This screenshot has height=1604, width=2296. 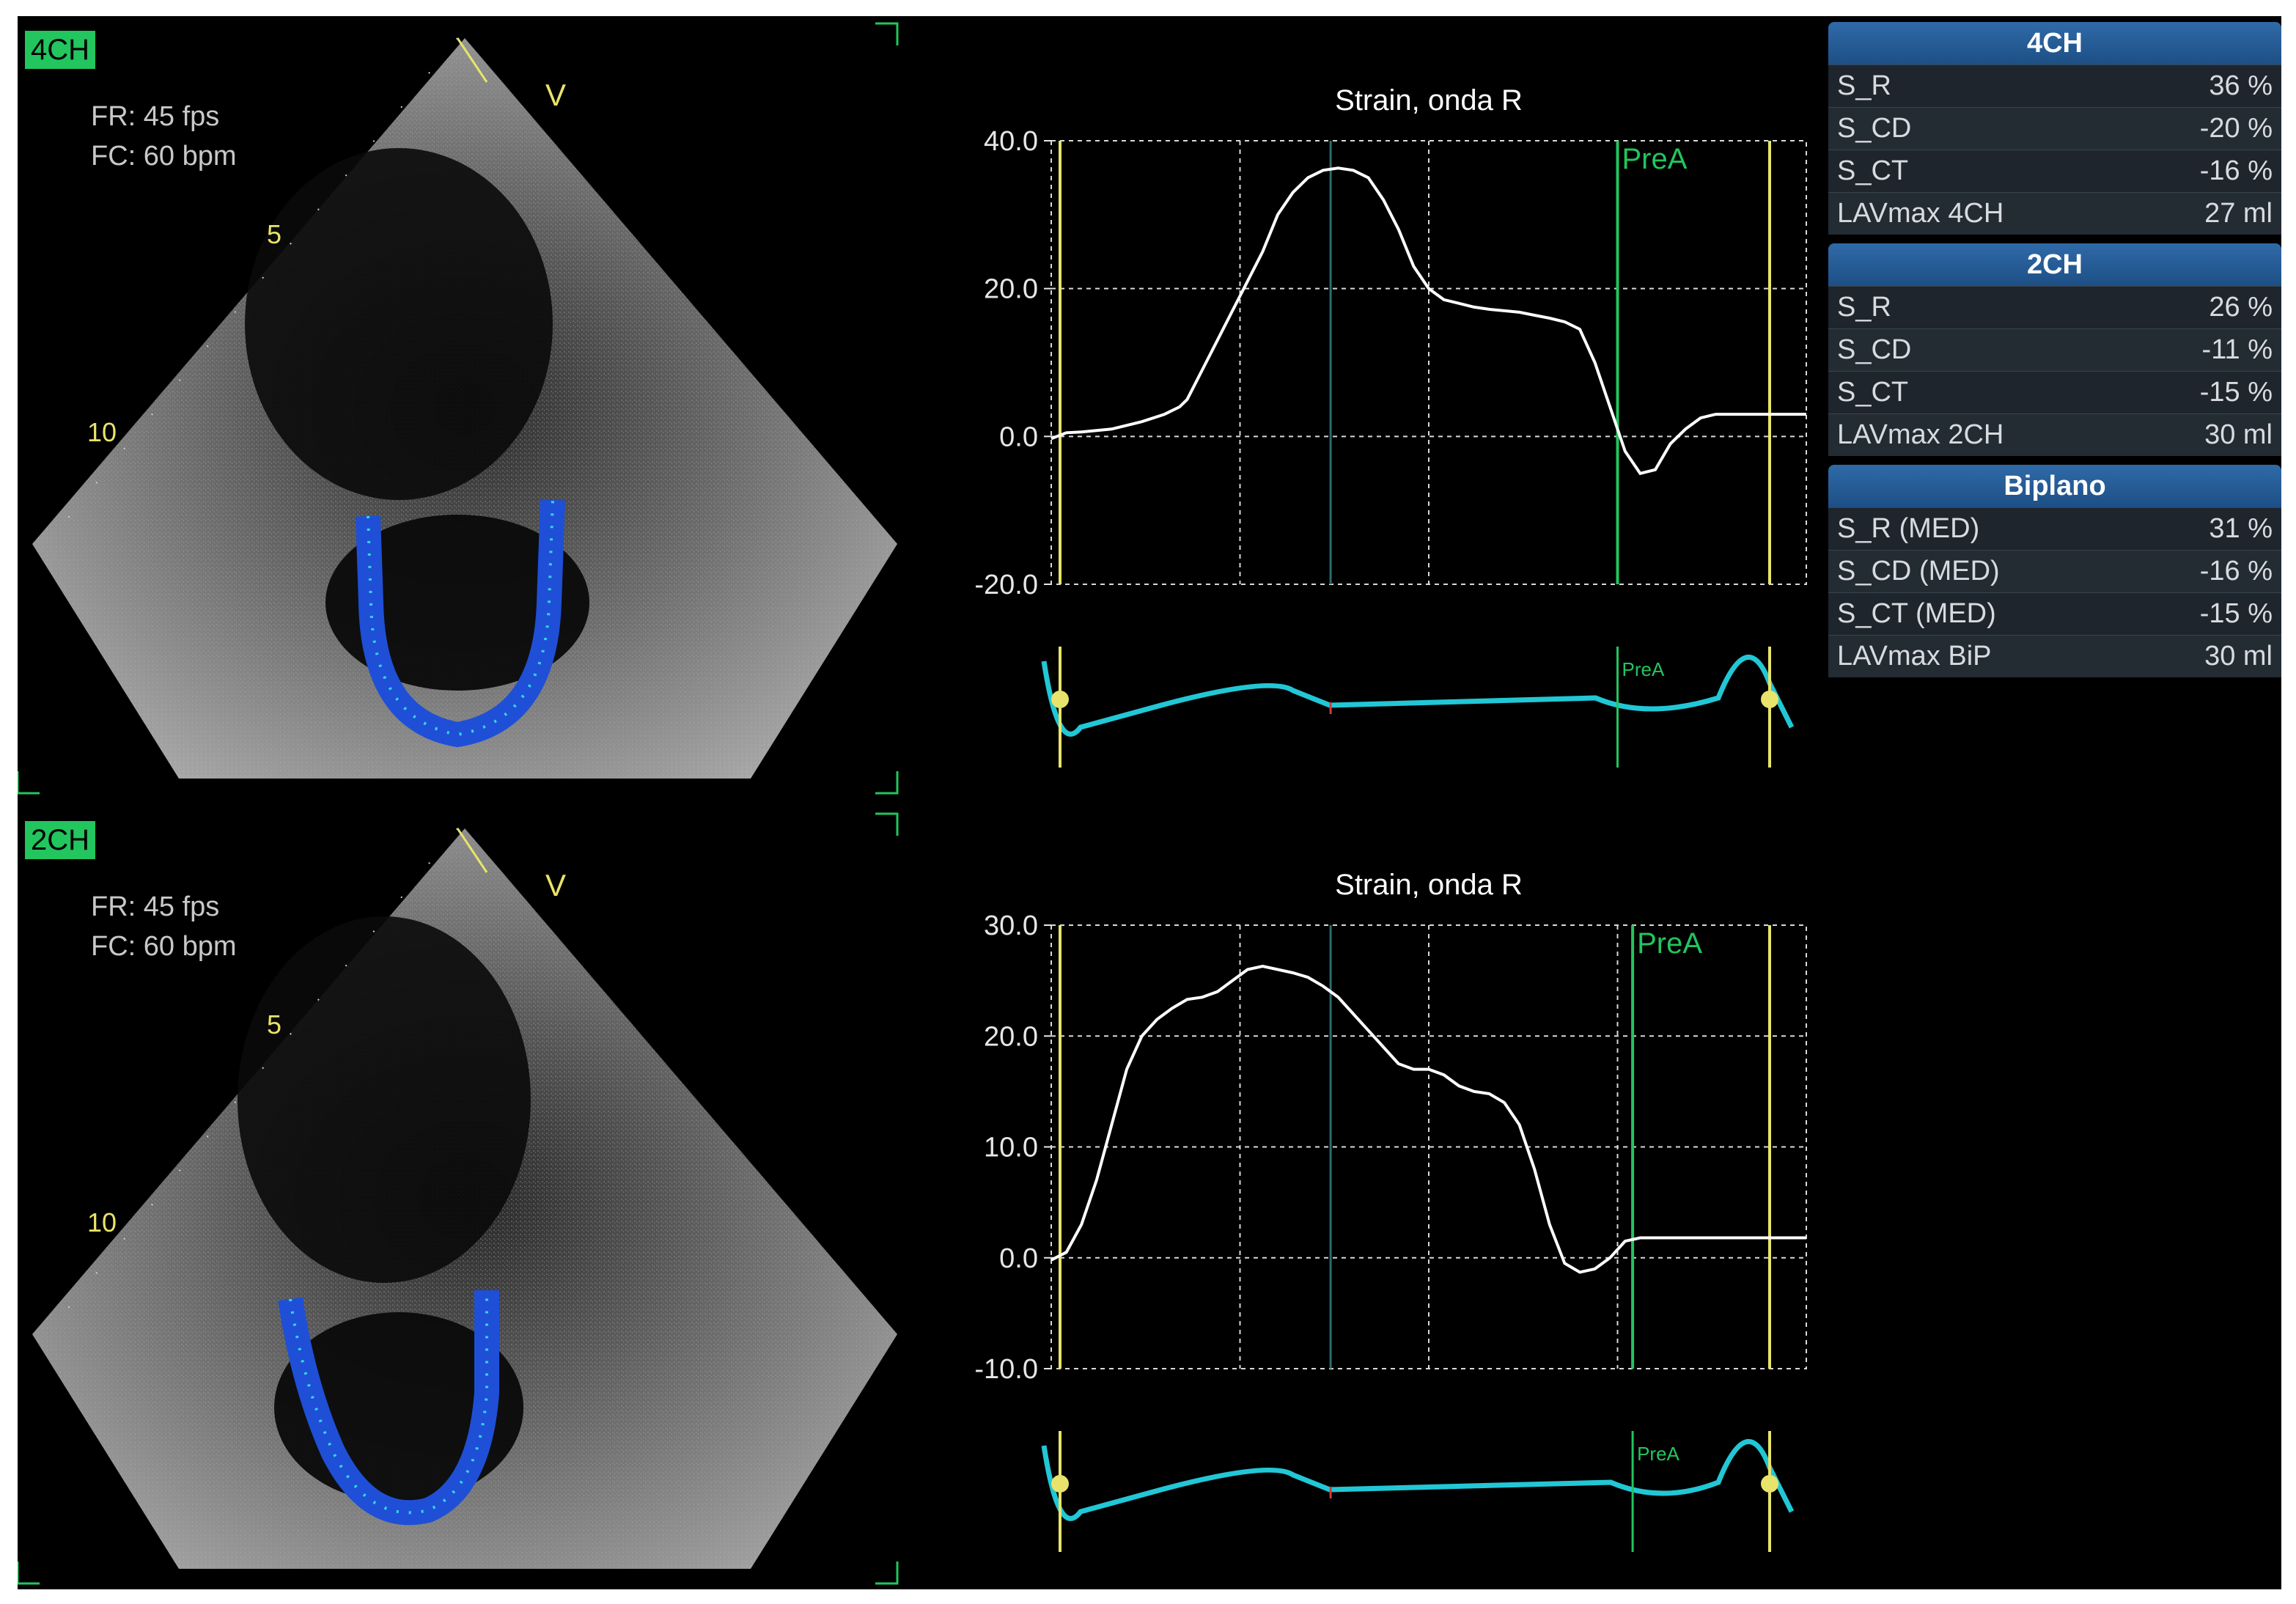 What do you see at coordinates (2054, 392) in the screenshot?
I see `table-row: S_CT -15 %` at bounding box center [2054, 392].